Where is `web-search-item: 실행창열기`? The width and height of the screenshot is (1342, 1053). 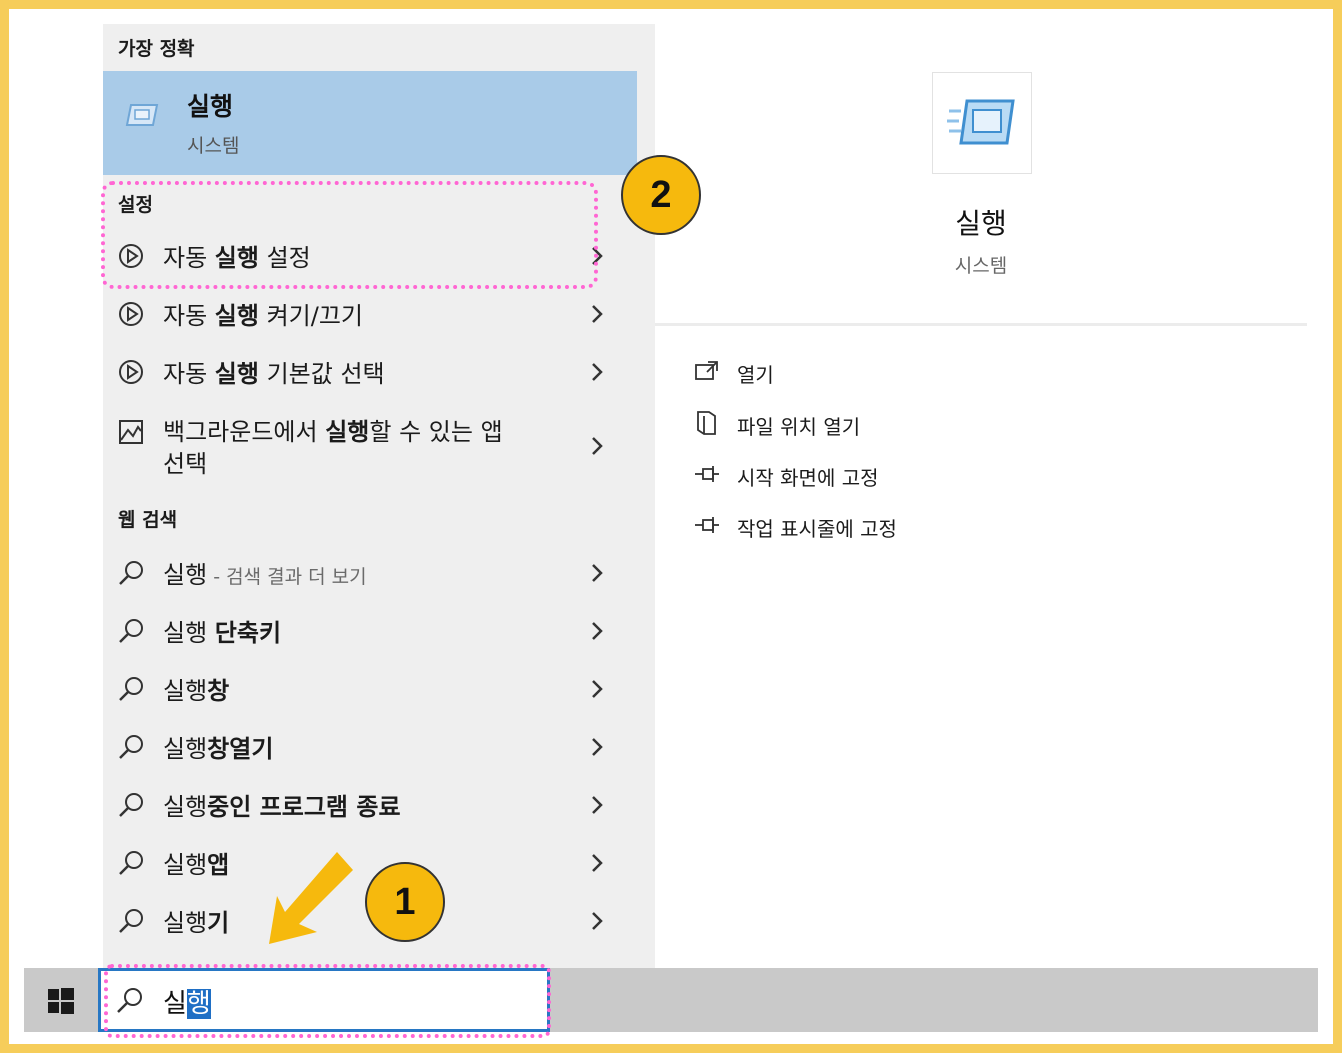 web-search-item: 실행창열기 is located at coordinates (370, 747).